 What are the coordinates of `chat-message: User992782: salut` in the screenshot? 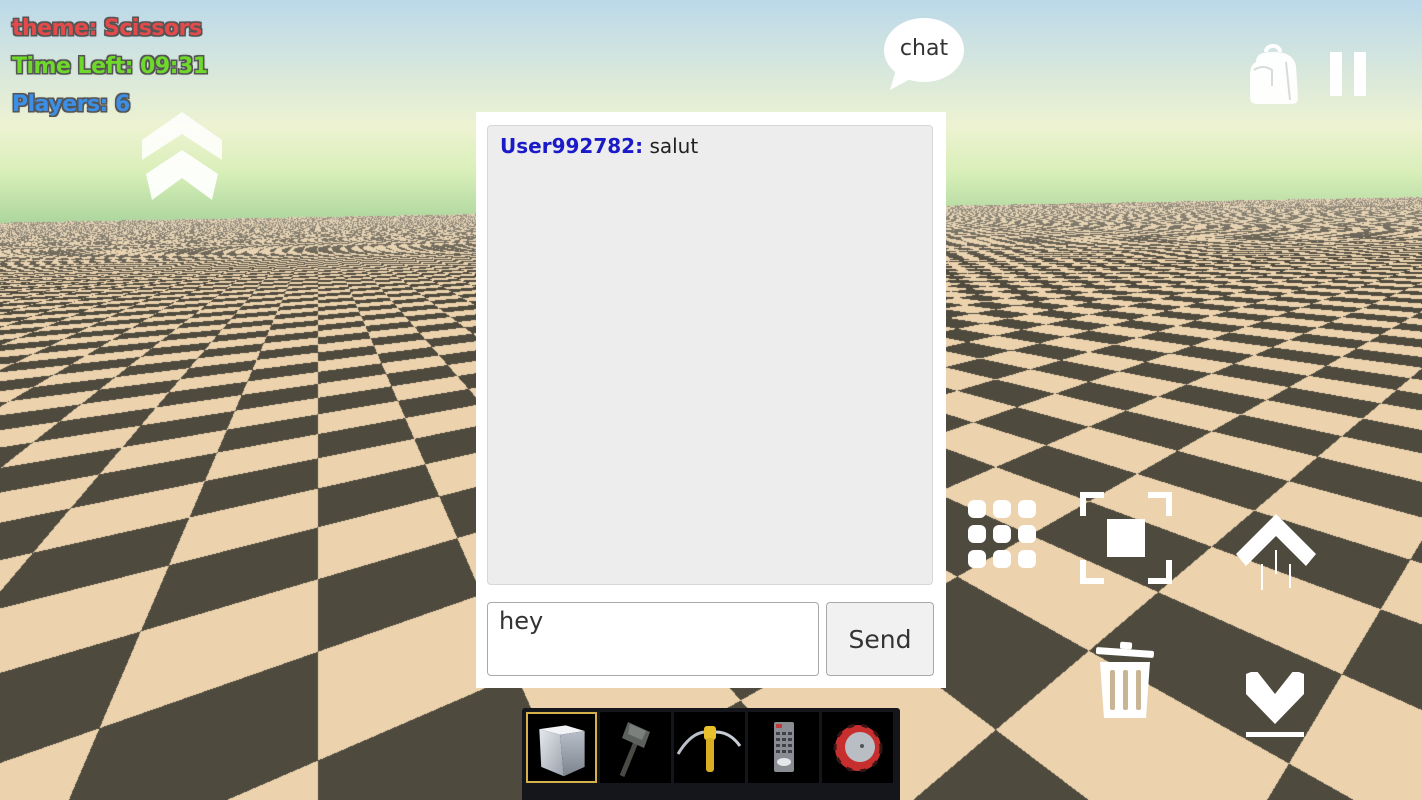 It's located at (710, 146).